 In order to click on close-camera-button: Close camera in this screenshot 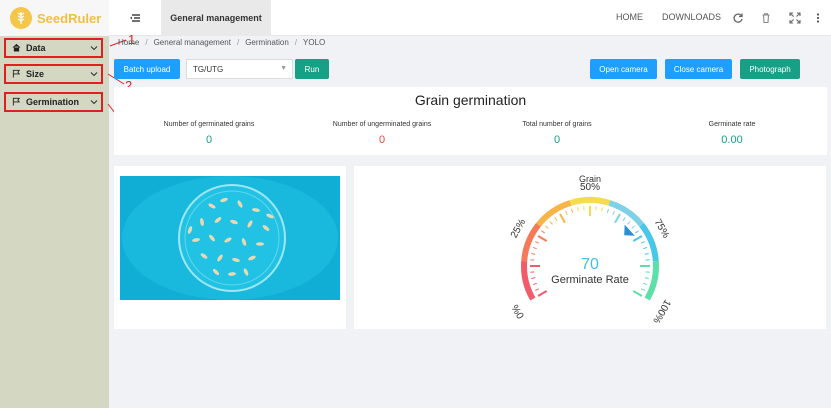, I will do `click(698, 69)`.